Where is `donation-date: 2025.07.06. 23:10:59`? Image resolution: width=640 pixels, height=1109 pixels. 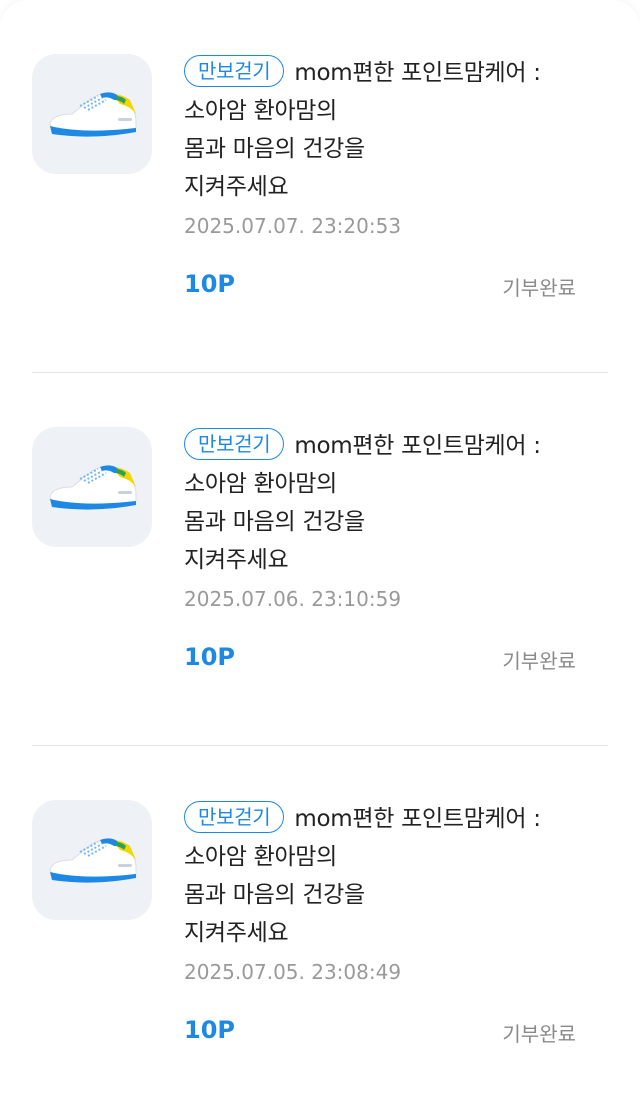 donation-date: 2025.07.06. 23:10:59 is located at coordinates (293, 599).